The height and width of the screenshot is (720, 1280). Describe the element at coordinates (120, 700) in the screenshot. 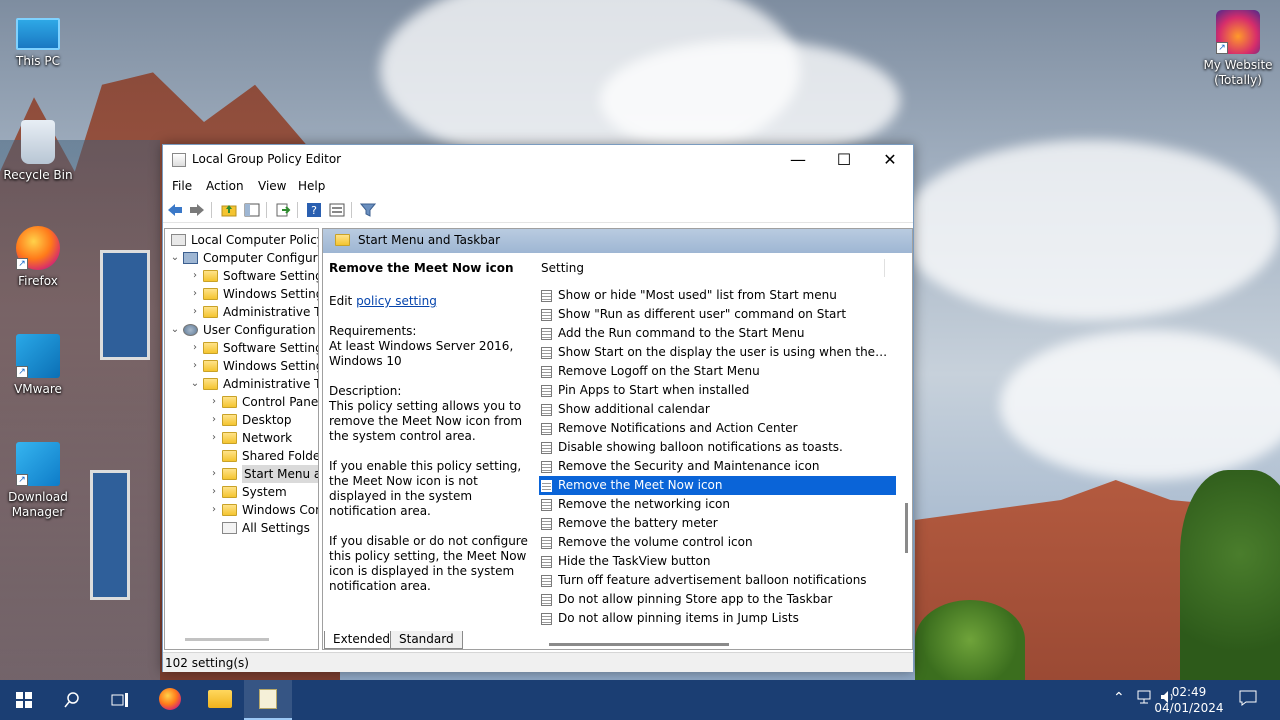

I see `task-view-button` at that location.